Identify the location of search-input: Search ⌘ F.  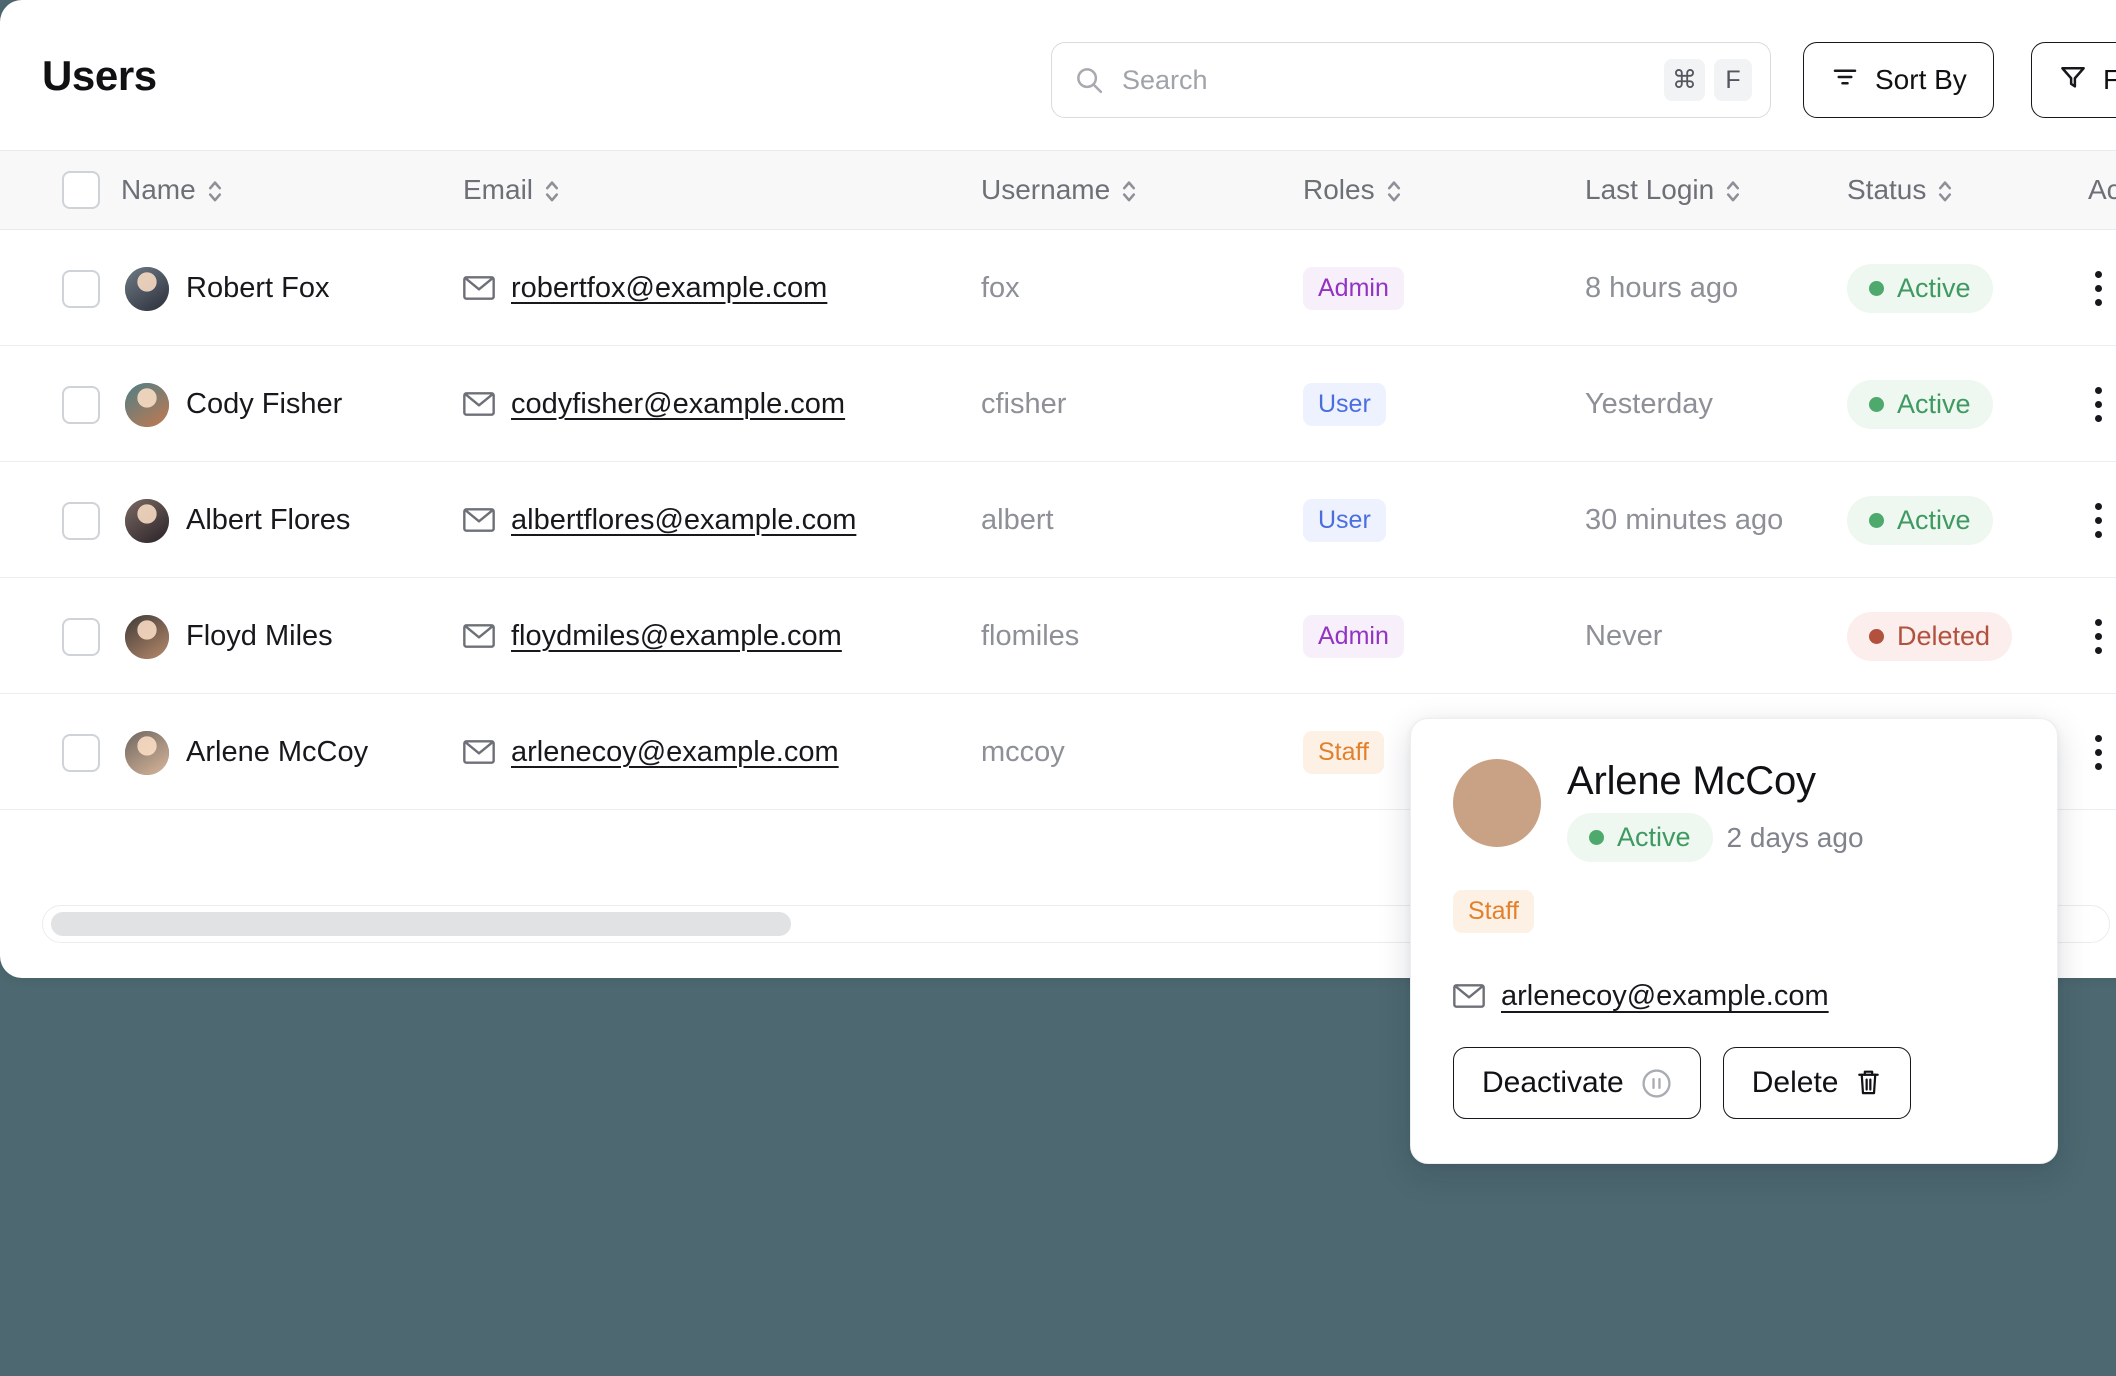
(1411, 80).